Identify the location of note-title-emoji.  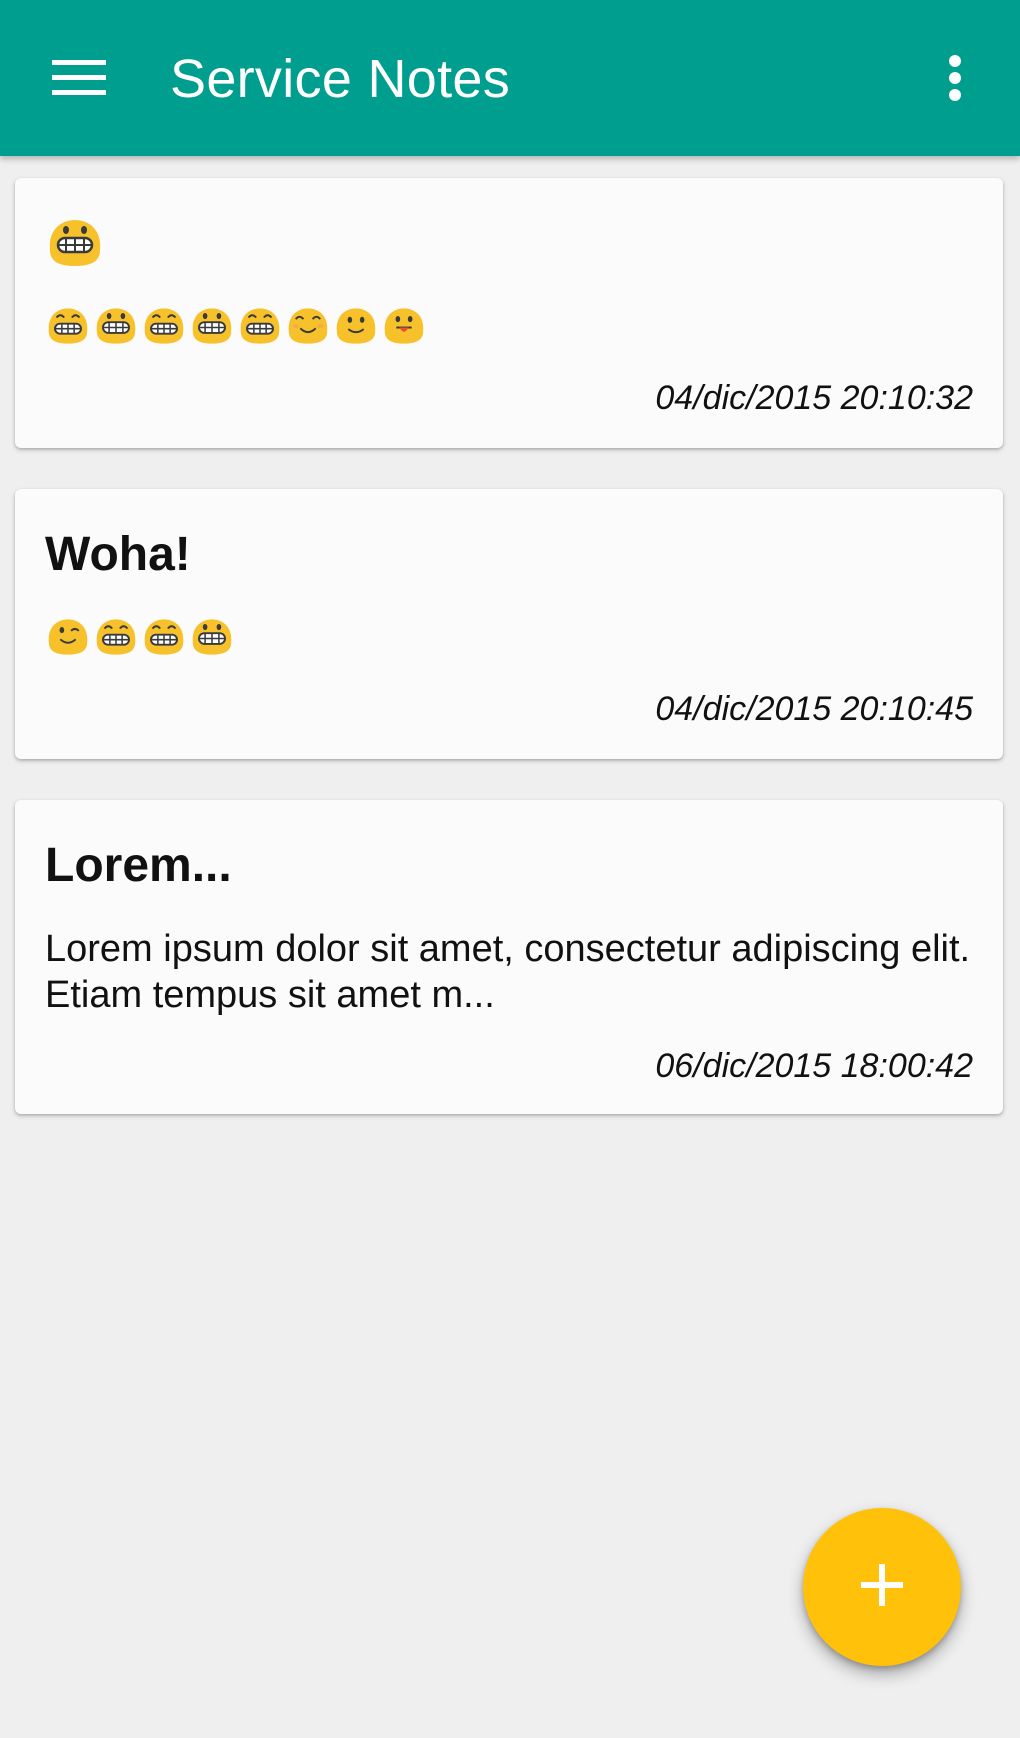
(75, 245).